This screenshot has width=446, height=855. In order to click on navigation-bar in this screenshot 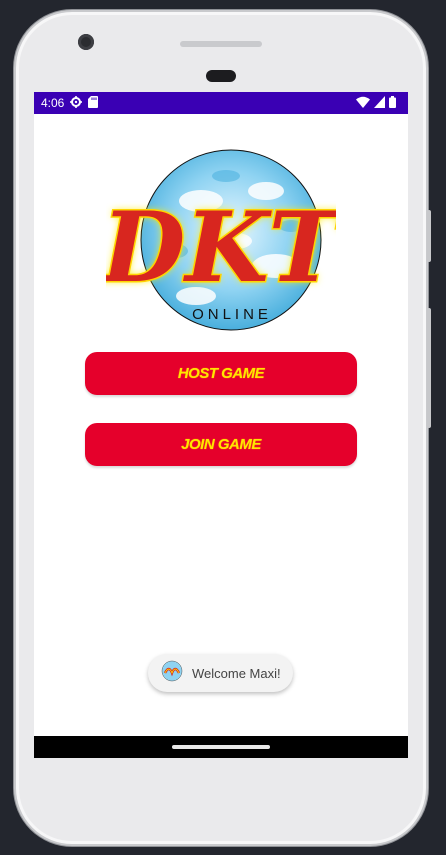, I will do `click(221, 747)`.